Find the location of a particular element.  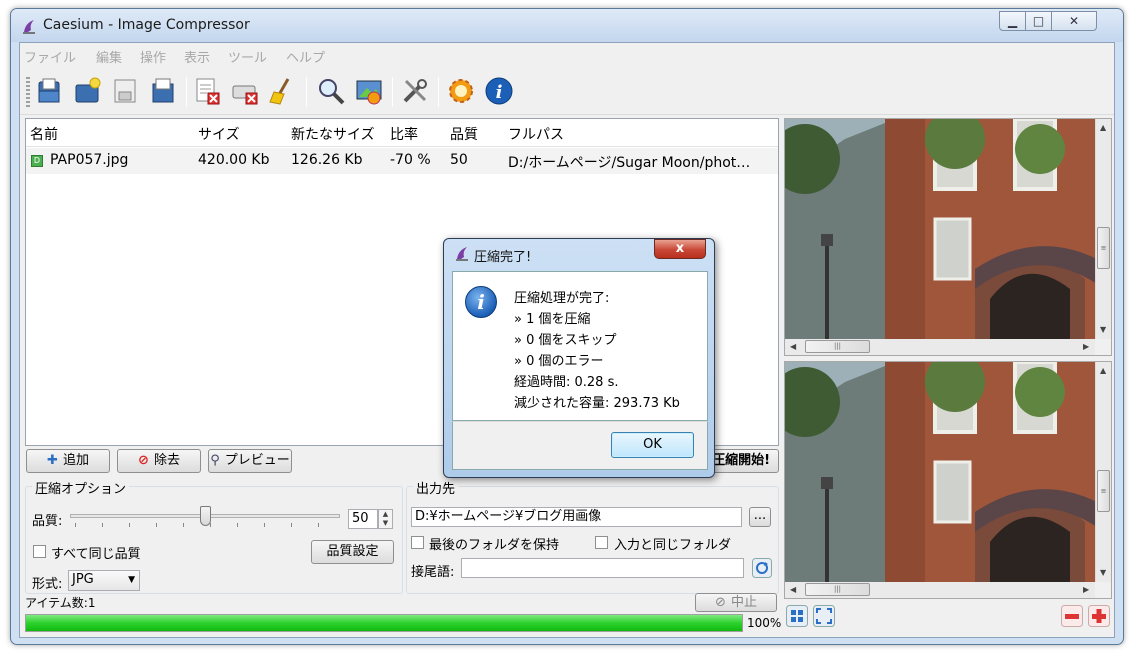

output-path-field: D:¥ホームページ¥ブログ用画像 is located at coordinates (576, 517).